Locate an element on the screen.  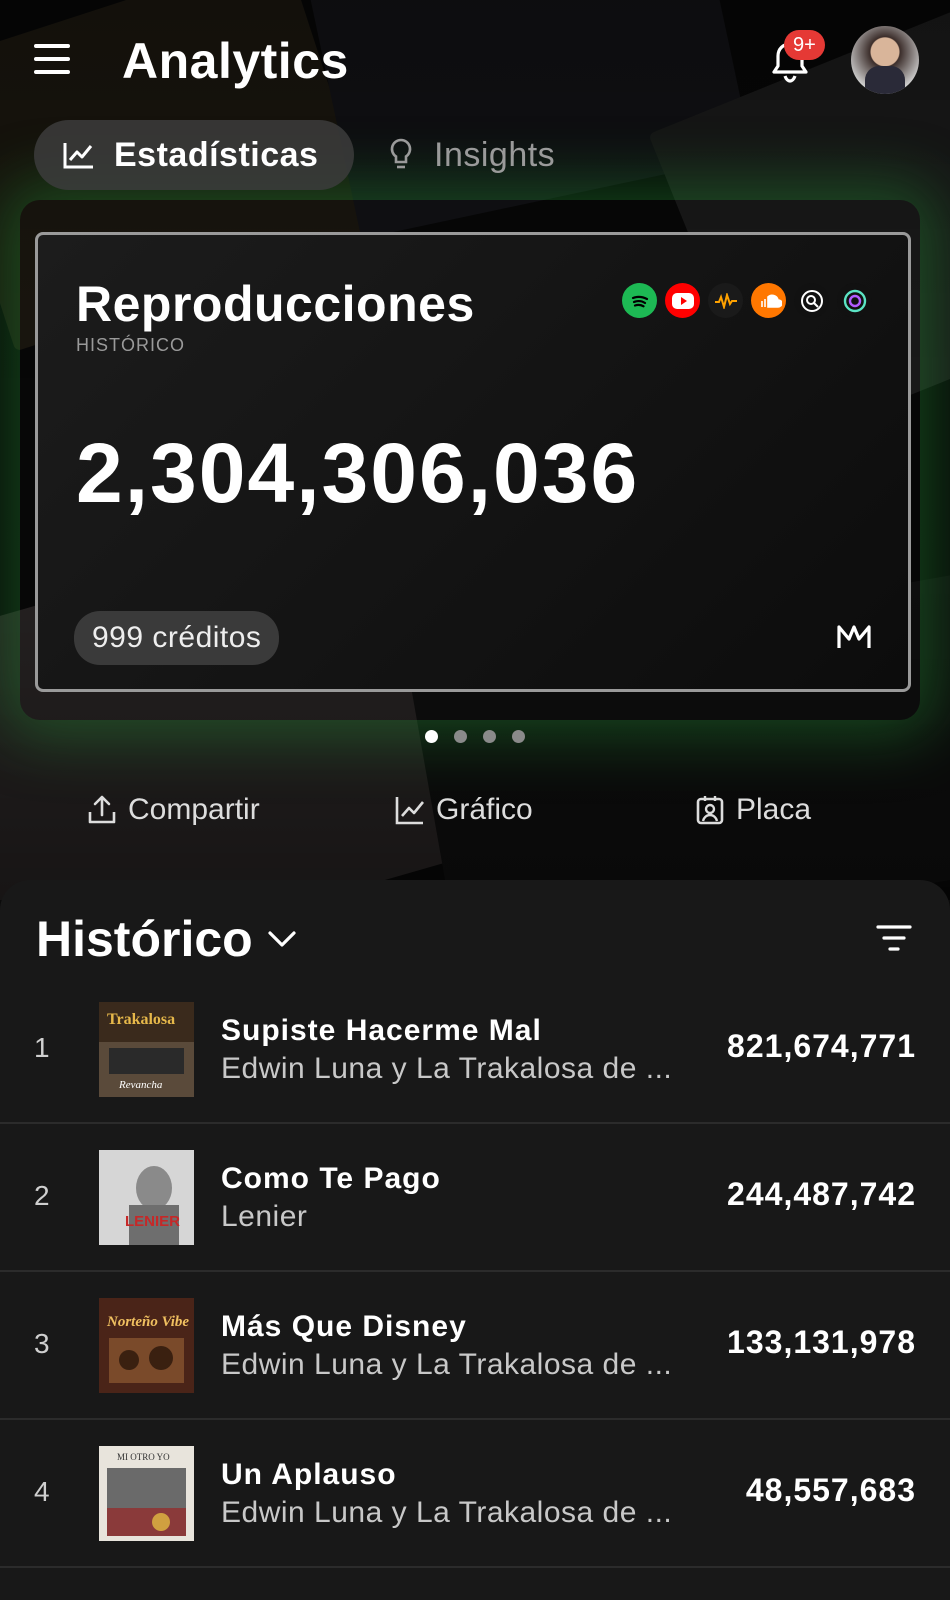
period-dropdown-label: Histórico is located at coordinates (144, 939).